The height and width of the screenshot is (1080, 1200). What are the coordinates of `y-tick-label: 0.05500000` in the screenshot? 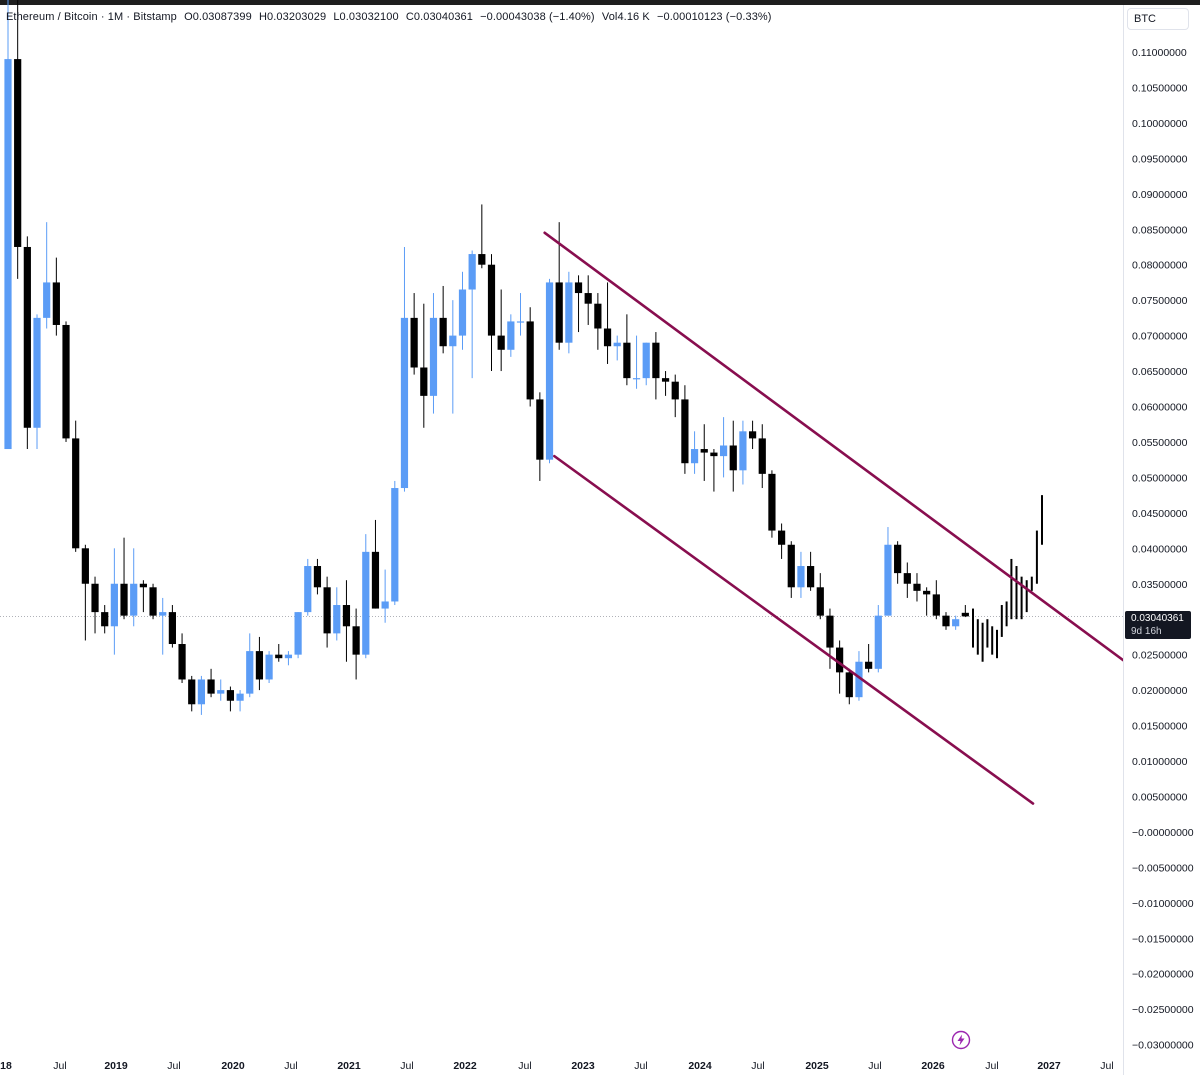 It's located at (1160, 443).